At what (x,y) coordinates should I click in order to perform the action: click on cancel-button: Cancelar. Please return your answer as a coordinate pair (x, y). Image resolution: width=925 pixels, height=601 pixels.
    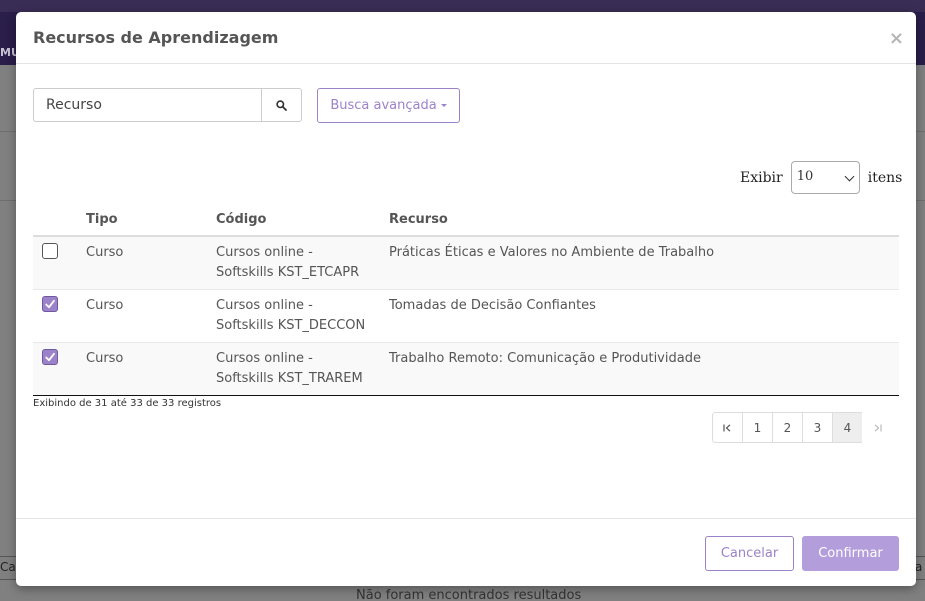
    Looking at the image, I should click on (749, 553).